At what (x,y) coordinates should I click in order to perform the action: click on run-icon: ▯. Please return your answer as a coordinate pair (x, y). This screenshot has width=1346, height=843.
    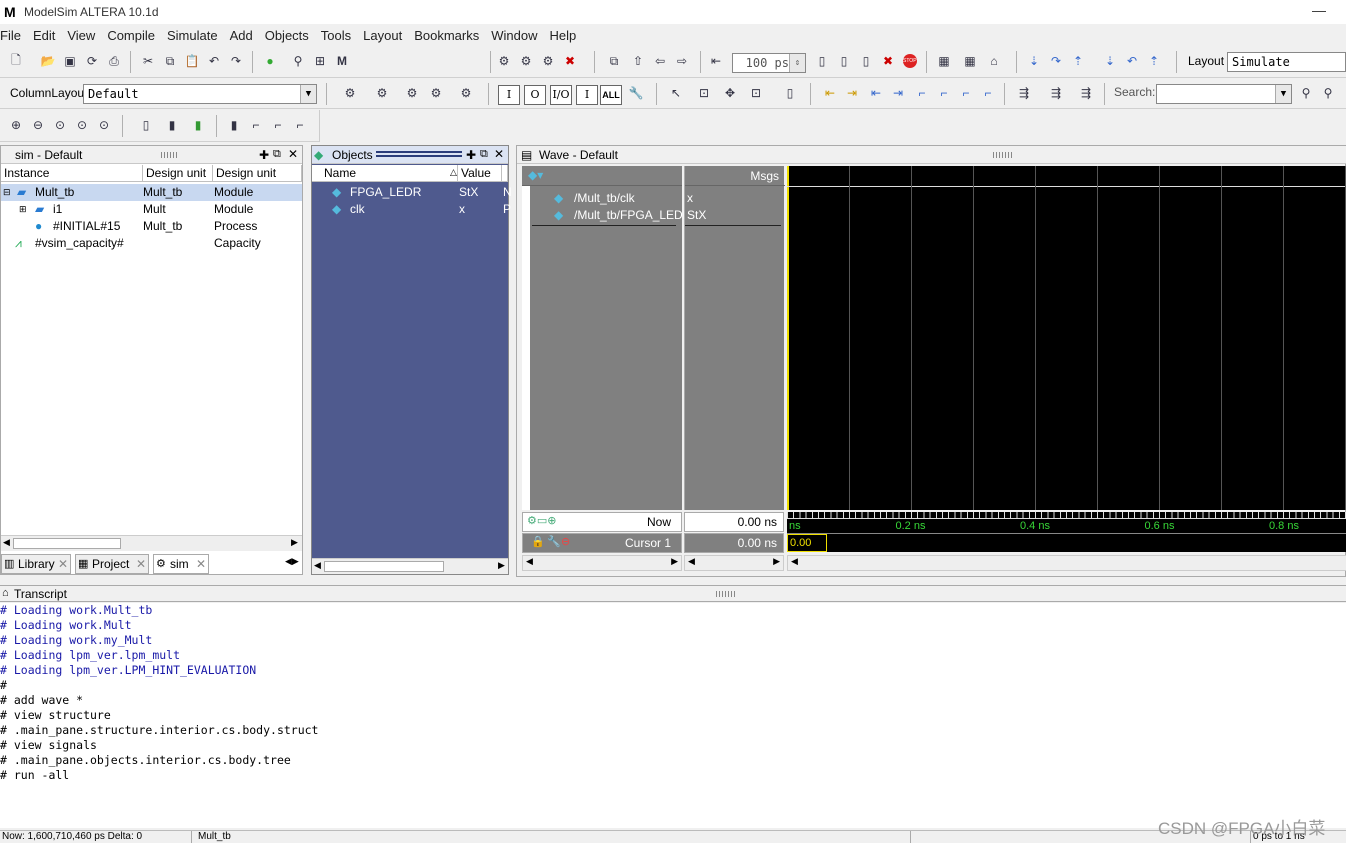
    Looking at the image, I should click on (822, 61).